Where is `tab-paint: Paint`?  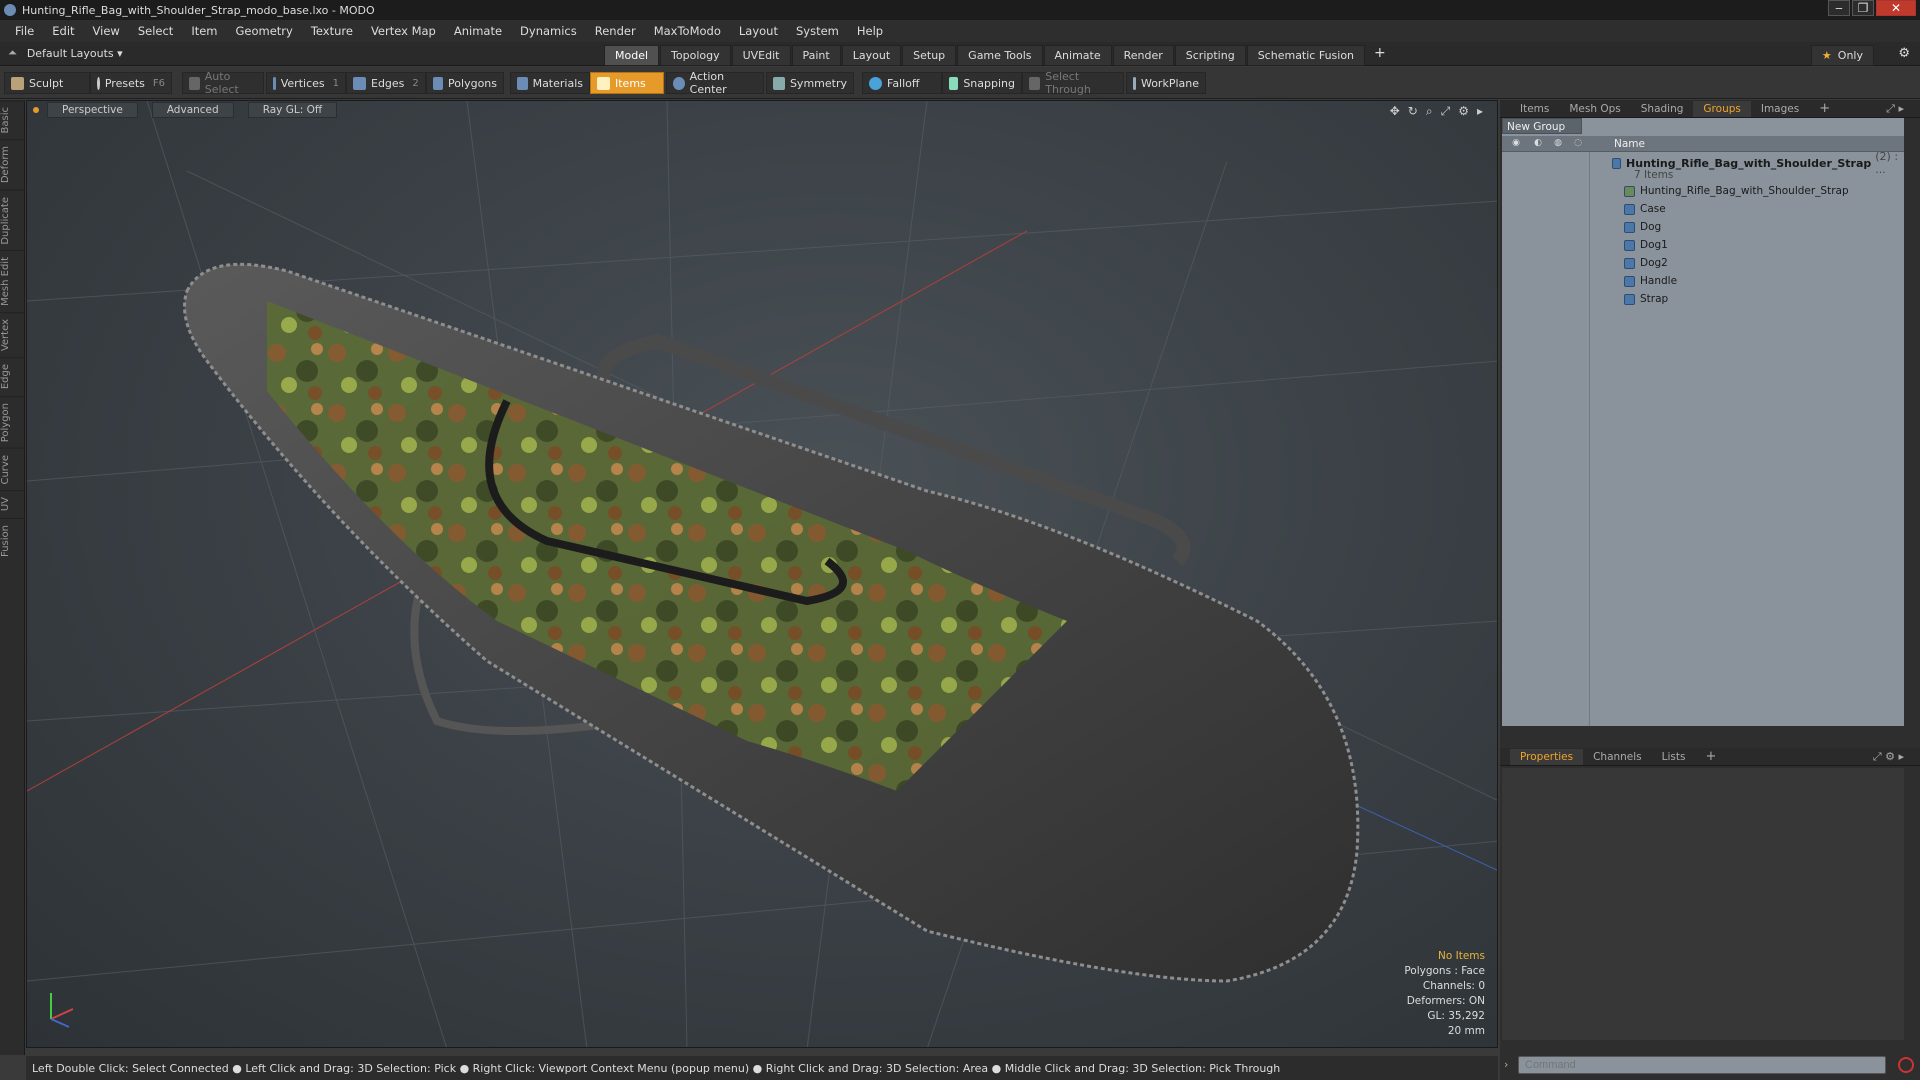 tab-paint: Paint is located at coordinates (816, 55).